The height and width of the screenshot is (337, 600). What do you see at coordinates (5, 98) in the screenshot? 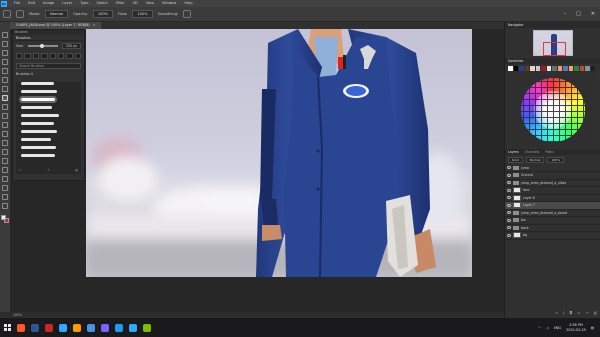
I see `brush-tool-icon` at bounding box center [5, 98].